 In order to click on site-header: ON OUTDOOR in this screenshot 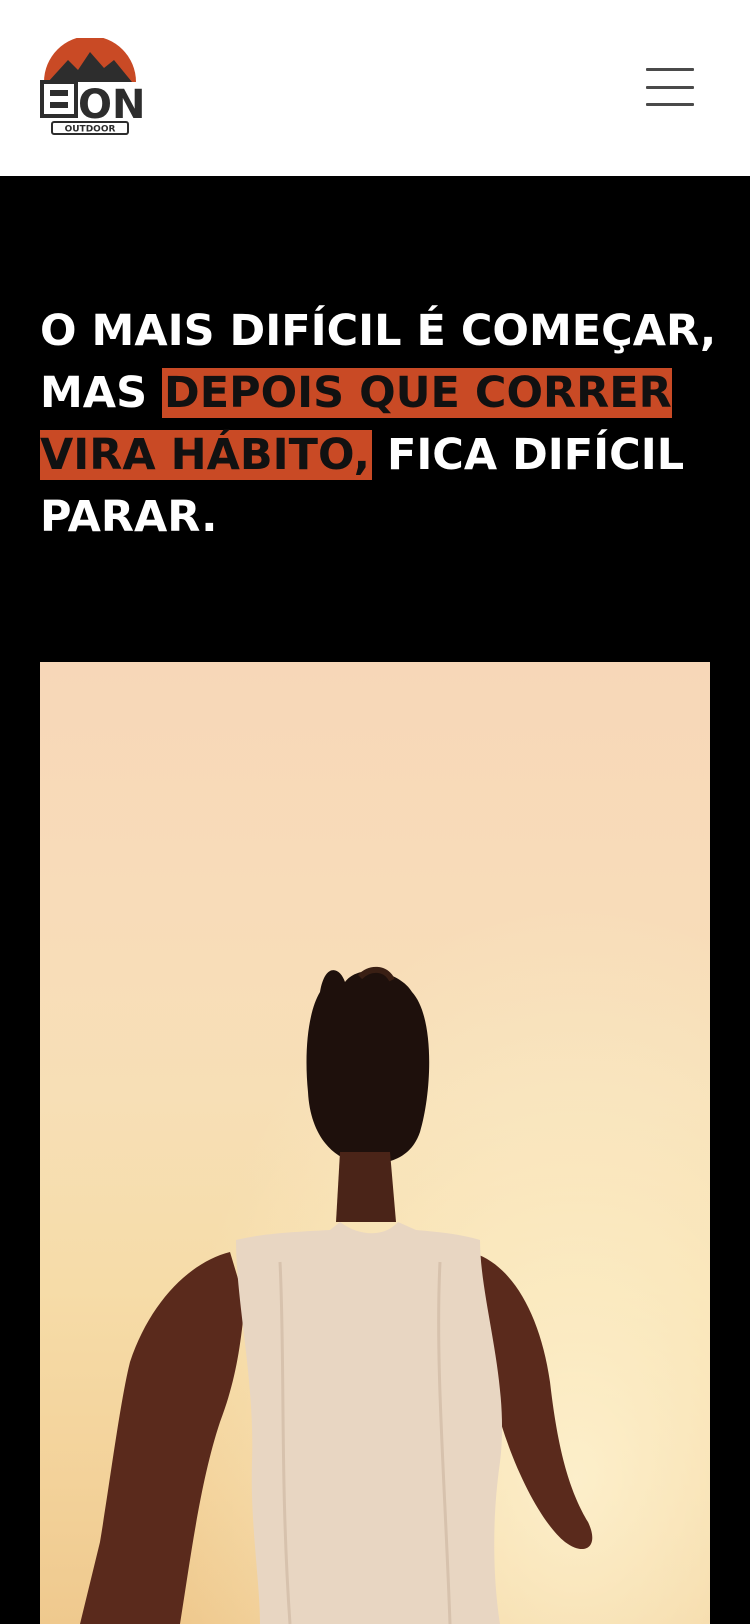, I will do `click(375, 88)`.